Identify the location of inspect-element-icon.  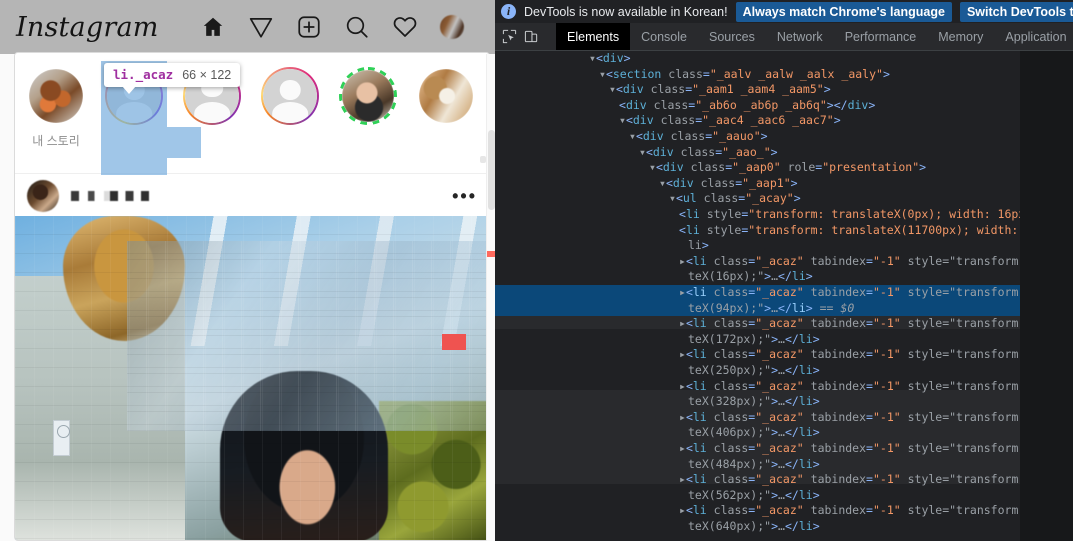
(509, 37).